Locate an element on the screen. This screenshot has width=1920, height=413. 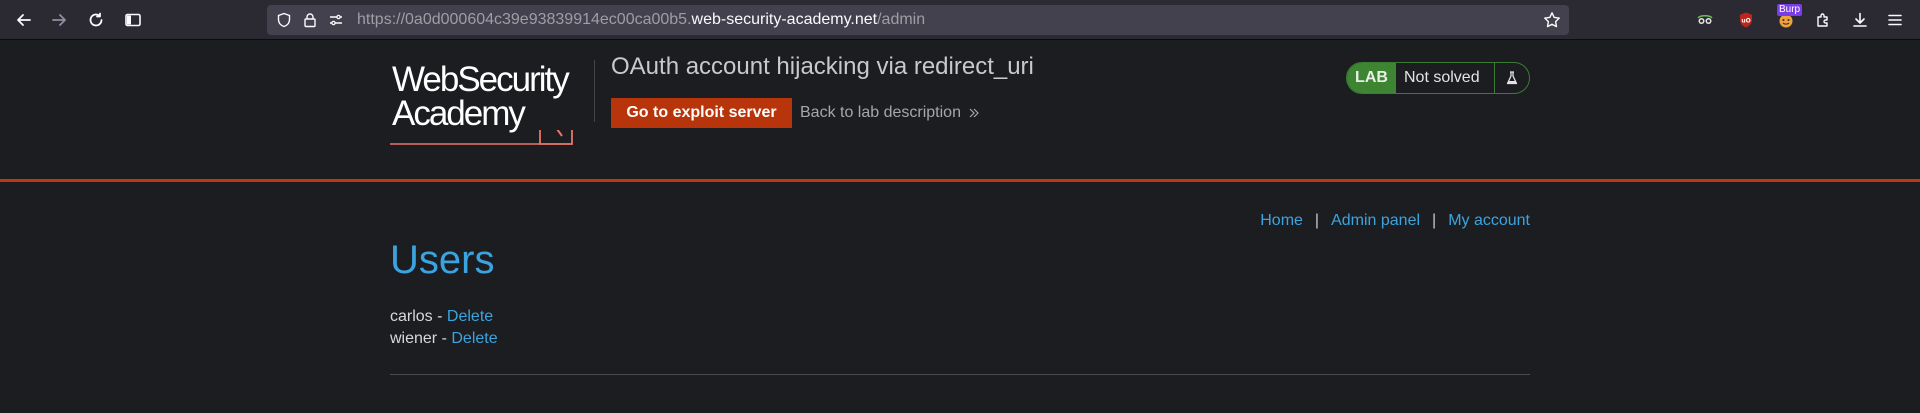
user-row: wiener - Delete is located at coordinates (444, 339).